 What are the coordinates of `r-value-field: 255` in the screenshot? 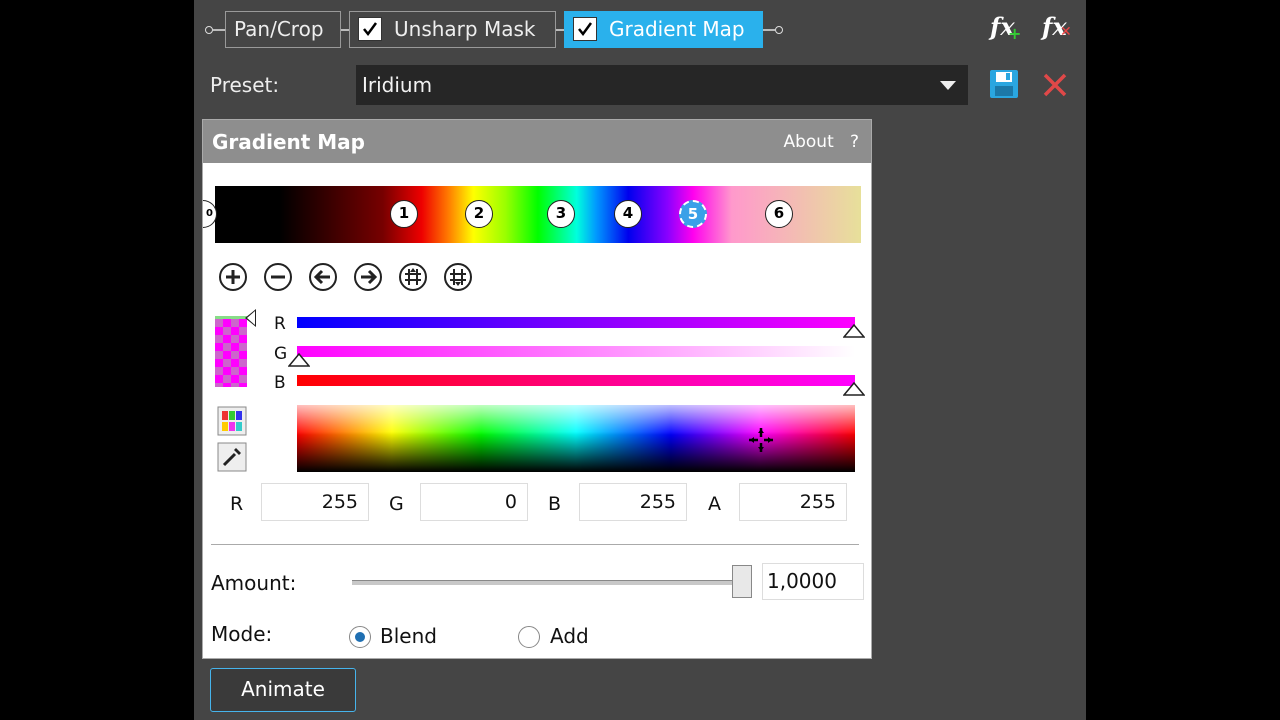 It's located at (315, 502).